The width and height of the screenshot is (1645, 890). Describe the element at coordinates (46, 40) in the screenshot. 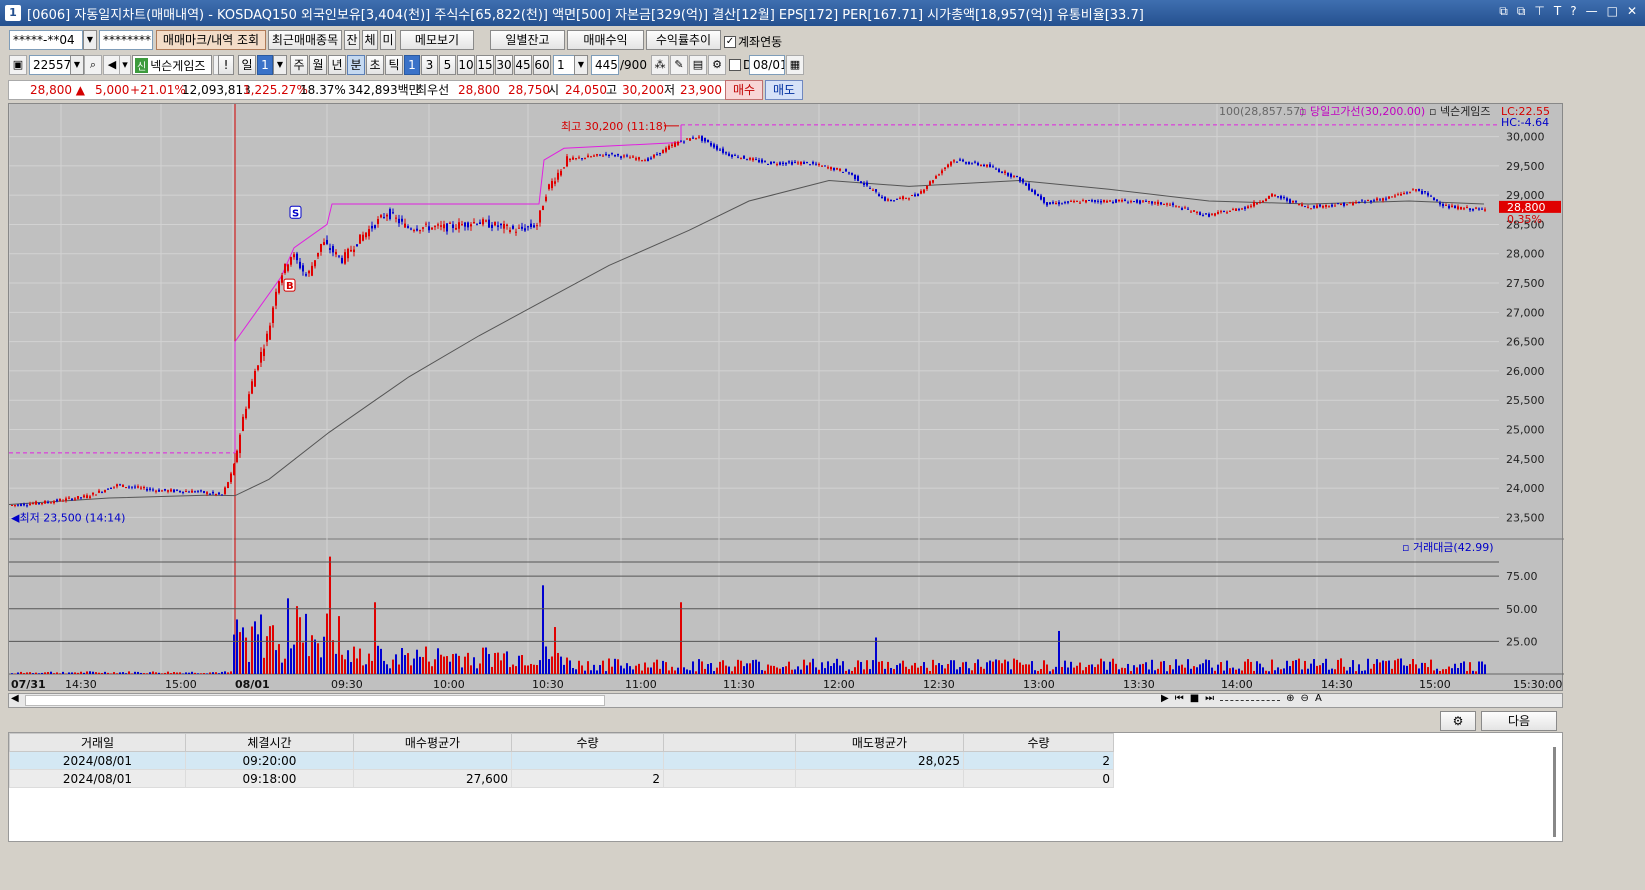

I see `account-input: *****-**04` at that location.